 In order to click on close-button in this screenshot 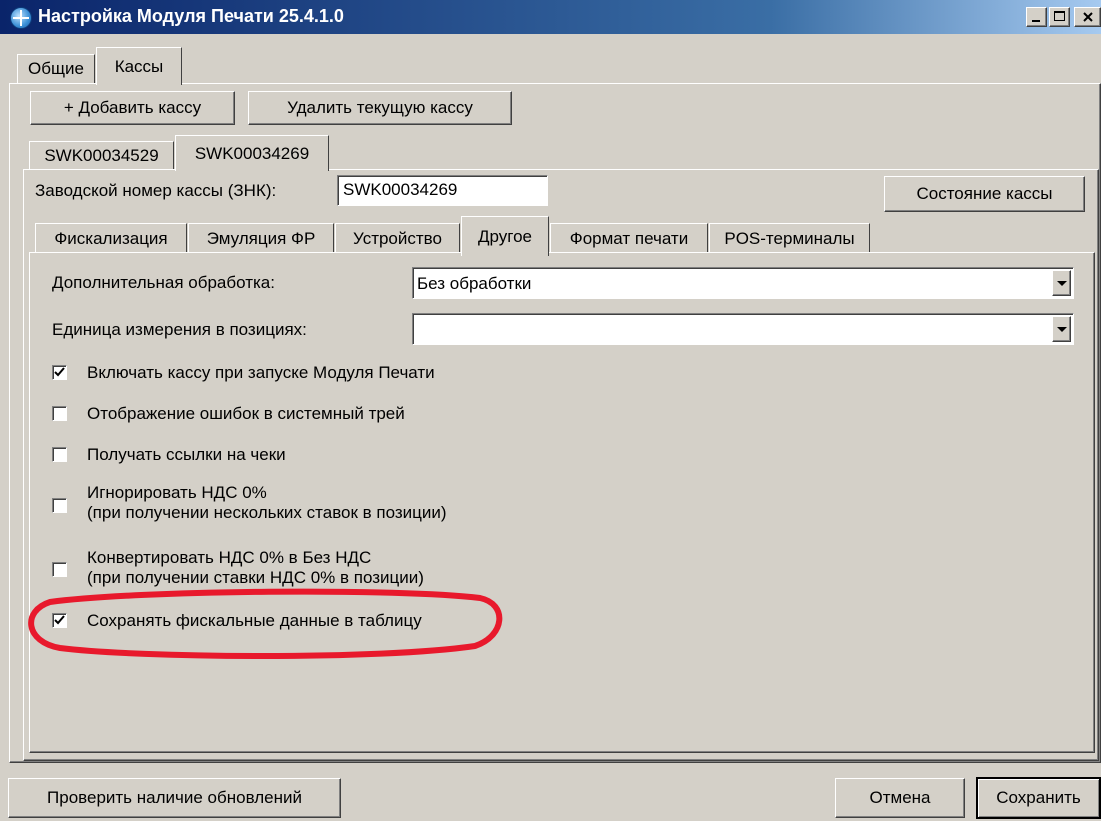, I will do `click(1087, 17)`.